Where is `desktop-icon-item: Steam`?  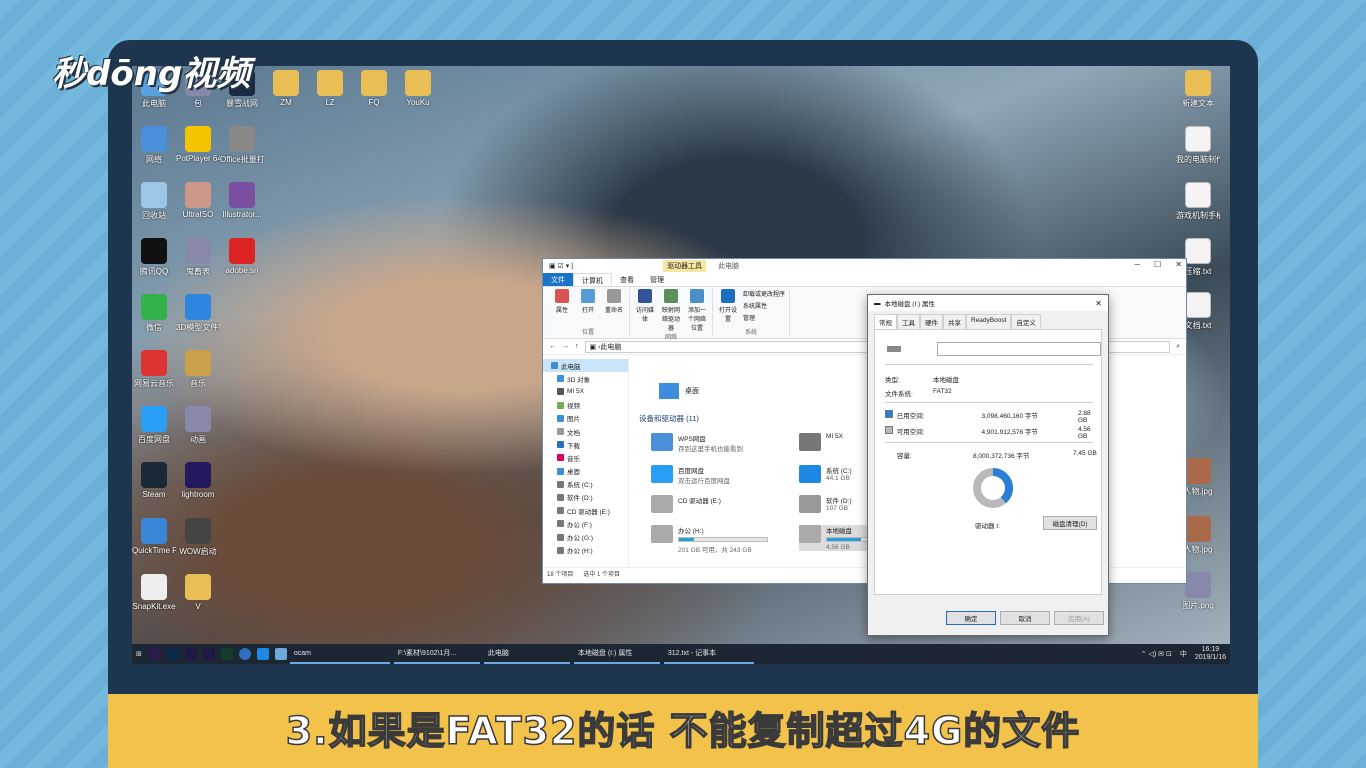
desktop-icon-item: Steam is located at coordinates (154, 480).